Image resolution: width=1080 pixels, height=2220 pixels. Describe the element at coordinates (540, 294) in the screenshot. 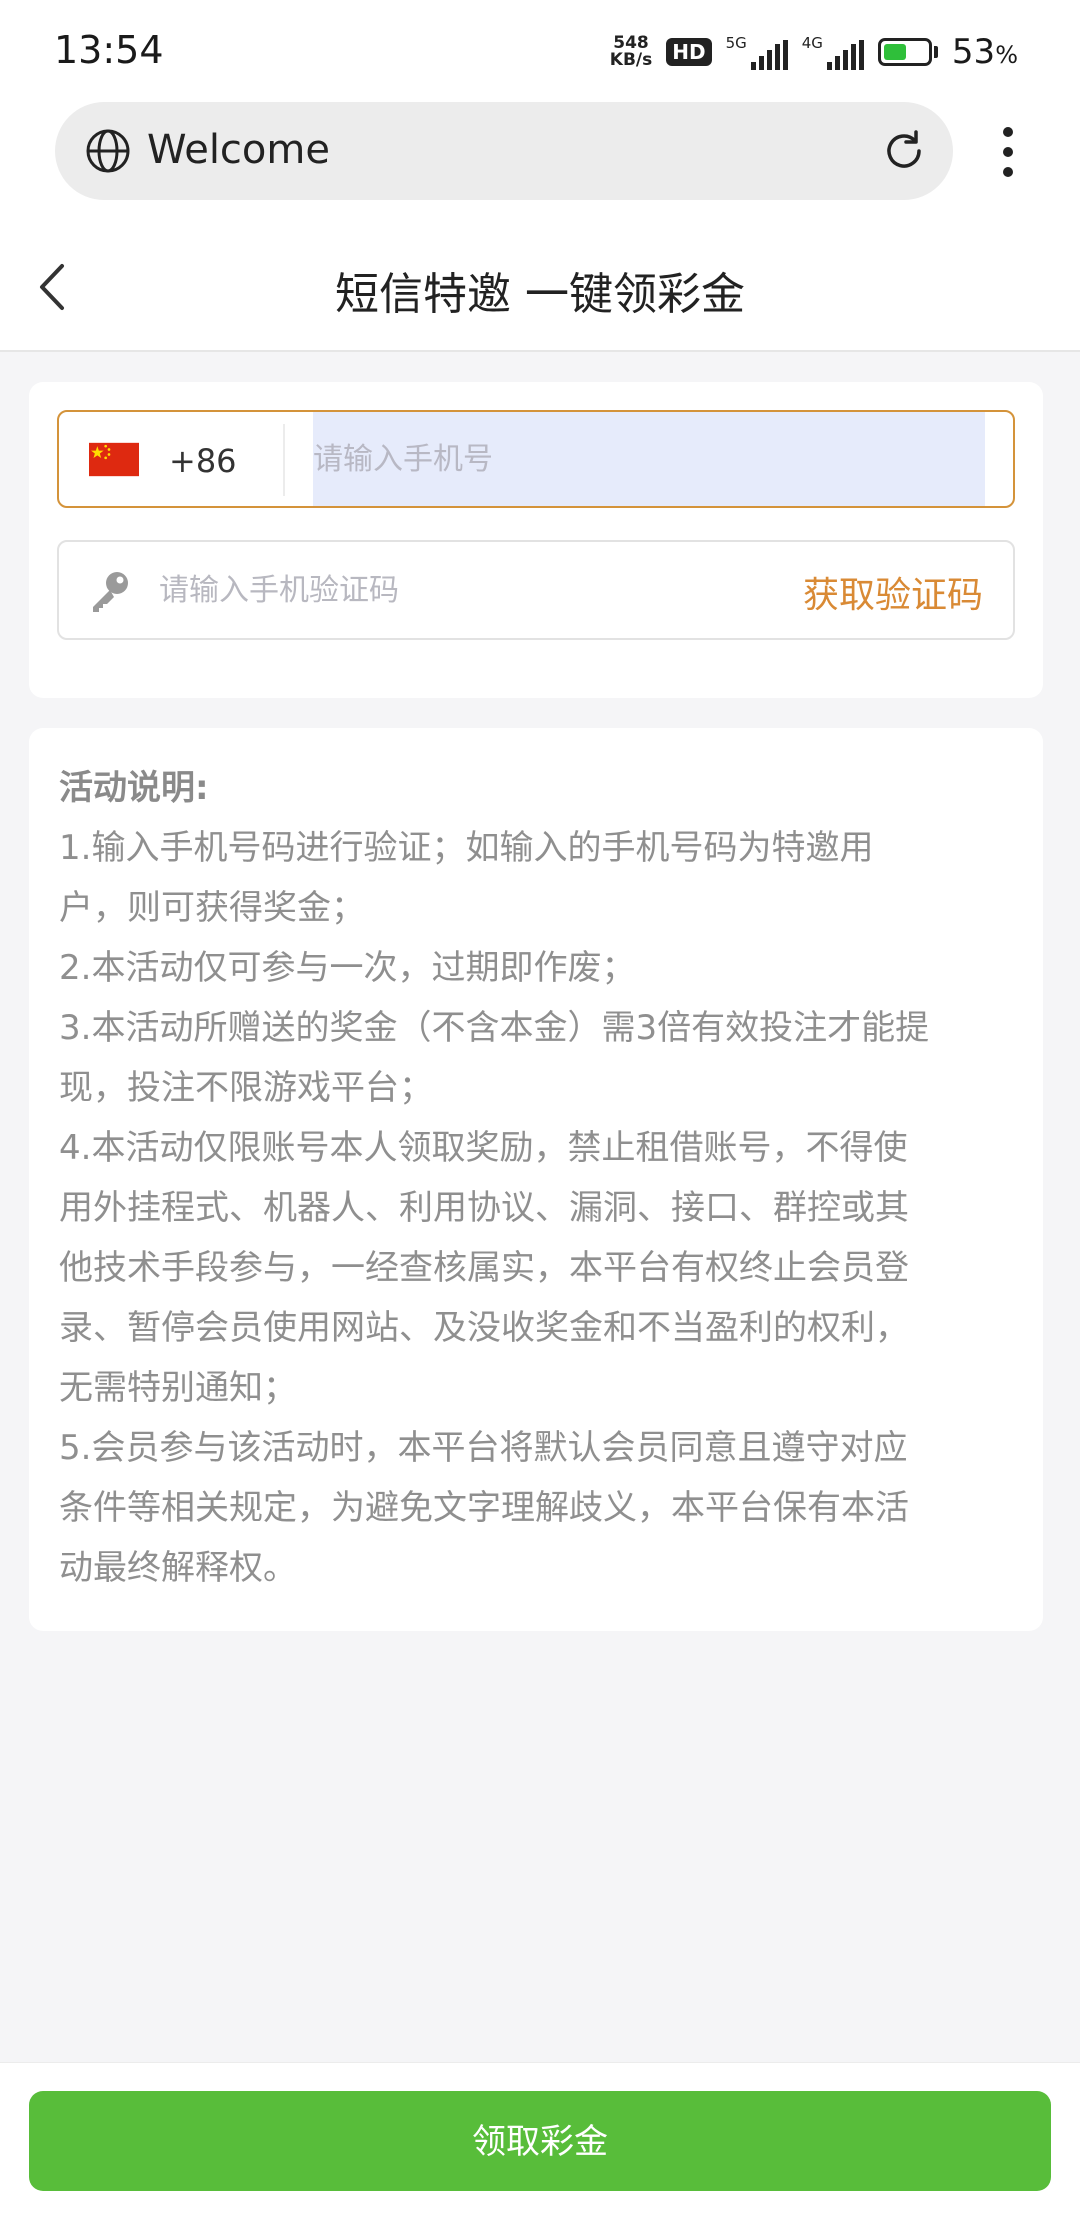

I see `page-title: 短信特邀 一键领彩金` at that location.